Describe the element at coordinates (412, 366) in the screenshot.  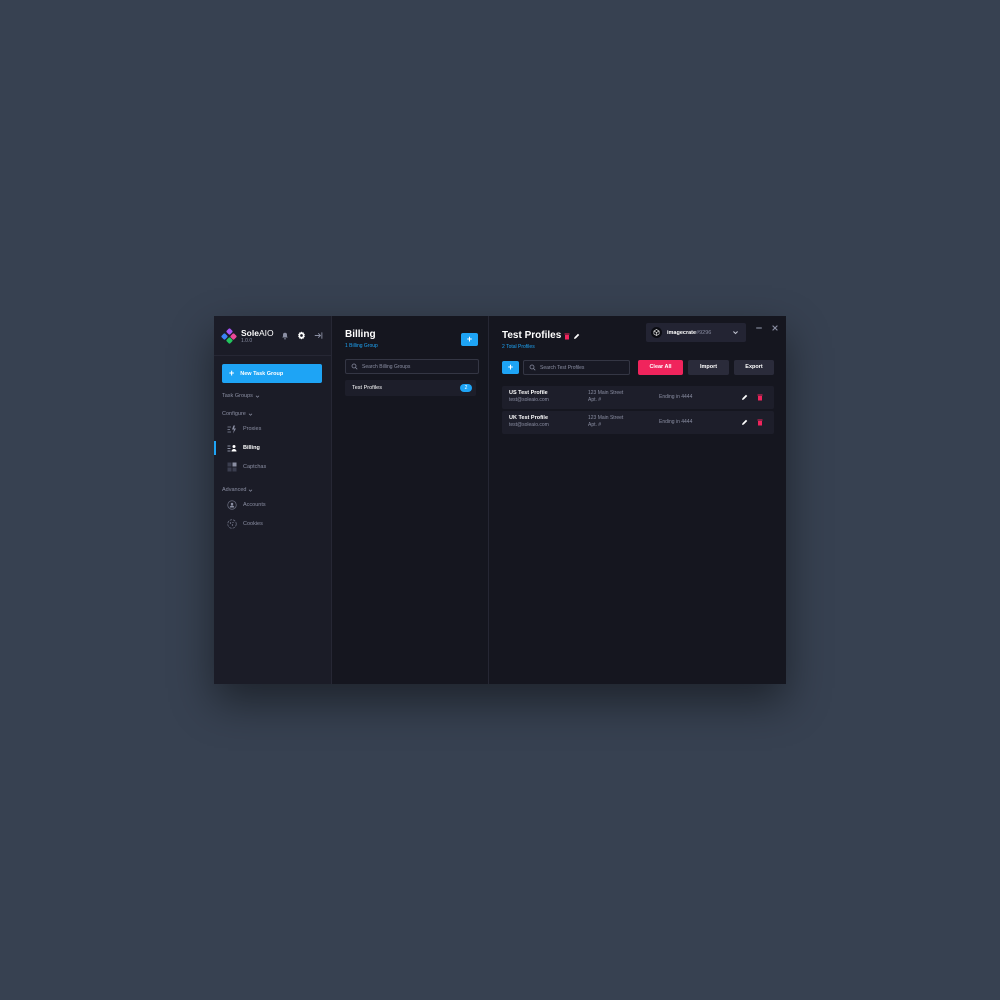
I see `search-billing-groups-input: Search Billing Groups` at that location.